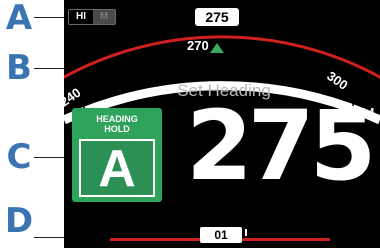 This screenshot has width=380, height=248. I want to click on callout-d-leader, so click(49, 237).